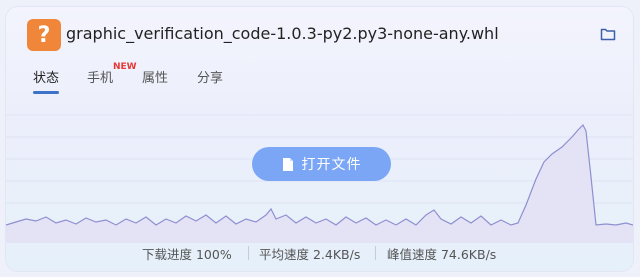  What do you see at coordinates (46, 92) in the screenshot?
I see `active-tab-indicator` at bounding box center [46, 92].